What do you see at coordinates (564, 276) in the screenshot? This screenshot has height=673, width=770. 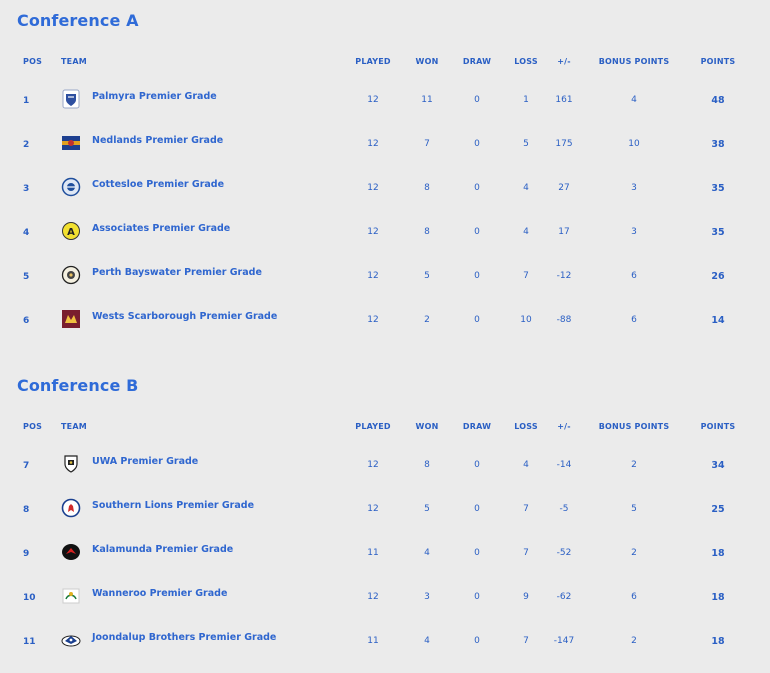 I see `cell-diff: -12` at bounding box center [564, 276].